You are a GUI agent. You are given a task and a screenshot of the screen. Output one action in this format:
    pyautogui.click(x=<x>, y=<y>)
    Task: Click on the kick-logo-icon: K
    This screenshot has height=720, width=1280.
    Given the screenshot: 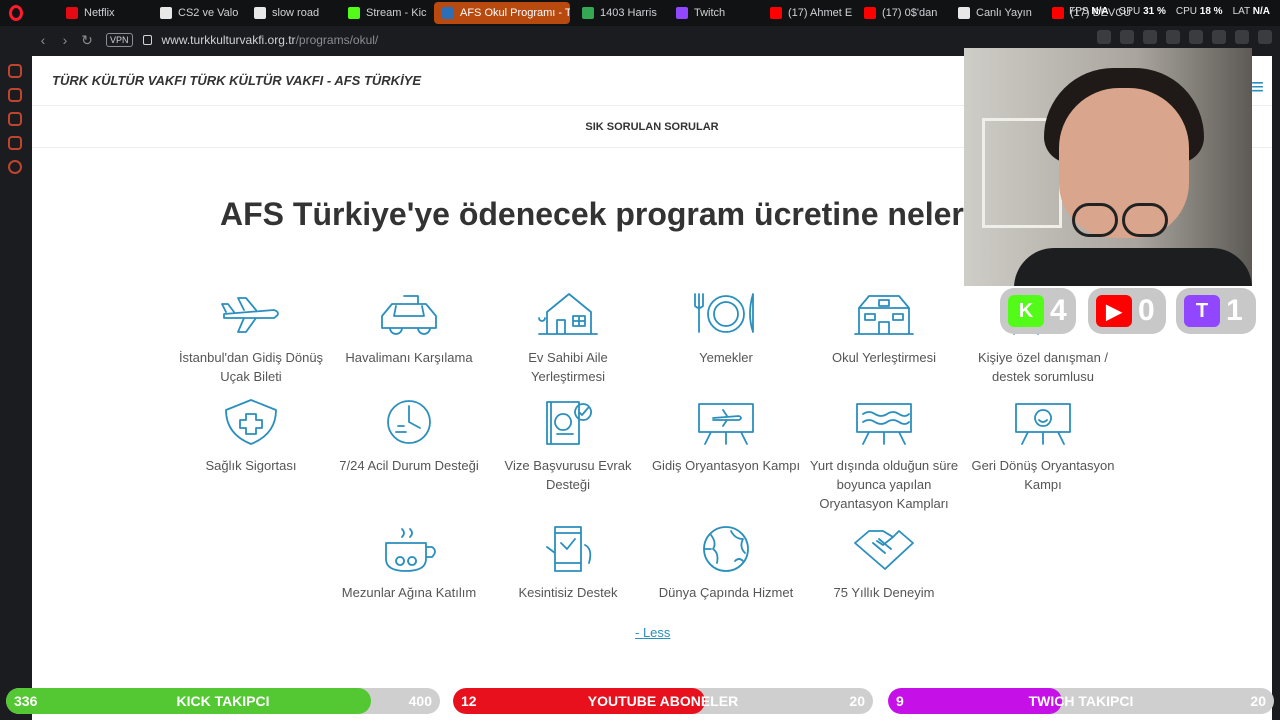 What is the action you would take?
    pyautogui.click(x=1026, y=311)
    